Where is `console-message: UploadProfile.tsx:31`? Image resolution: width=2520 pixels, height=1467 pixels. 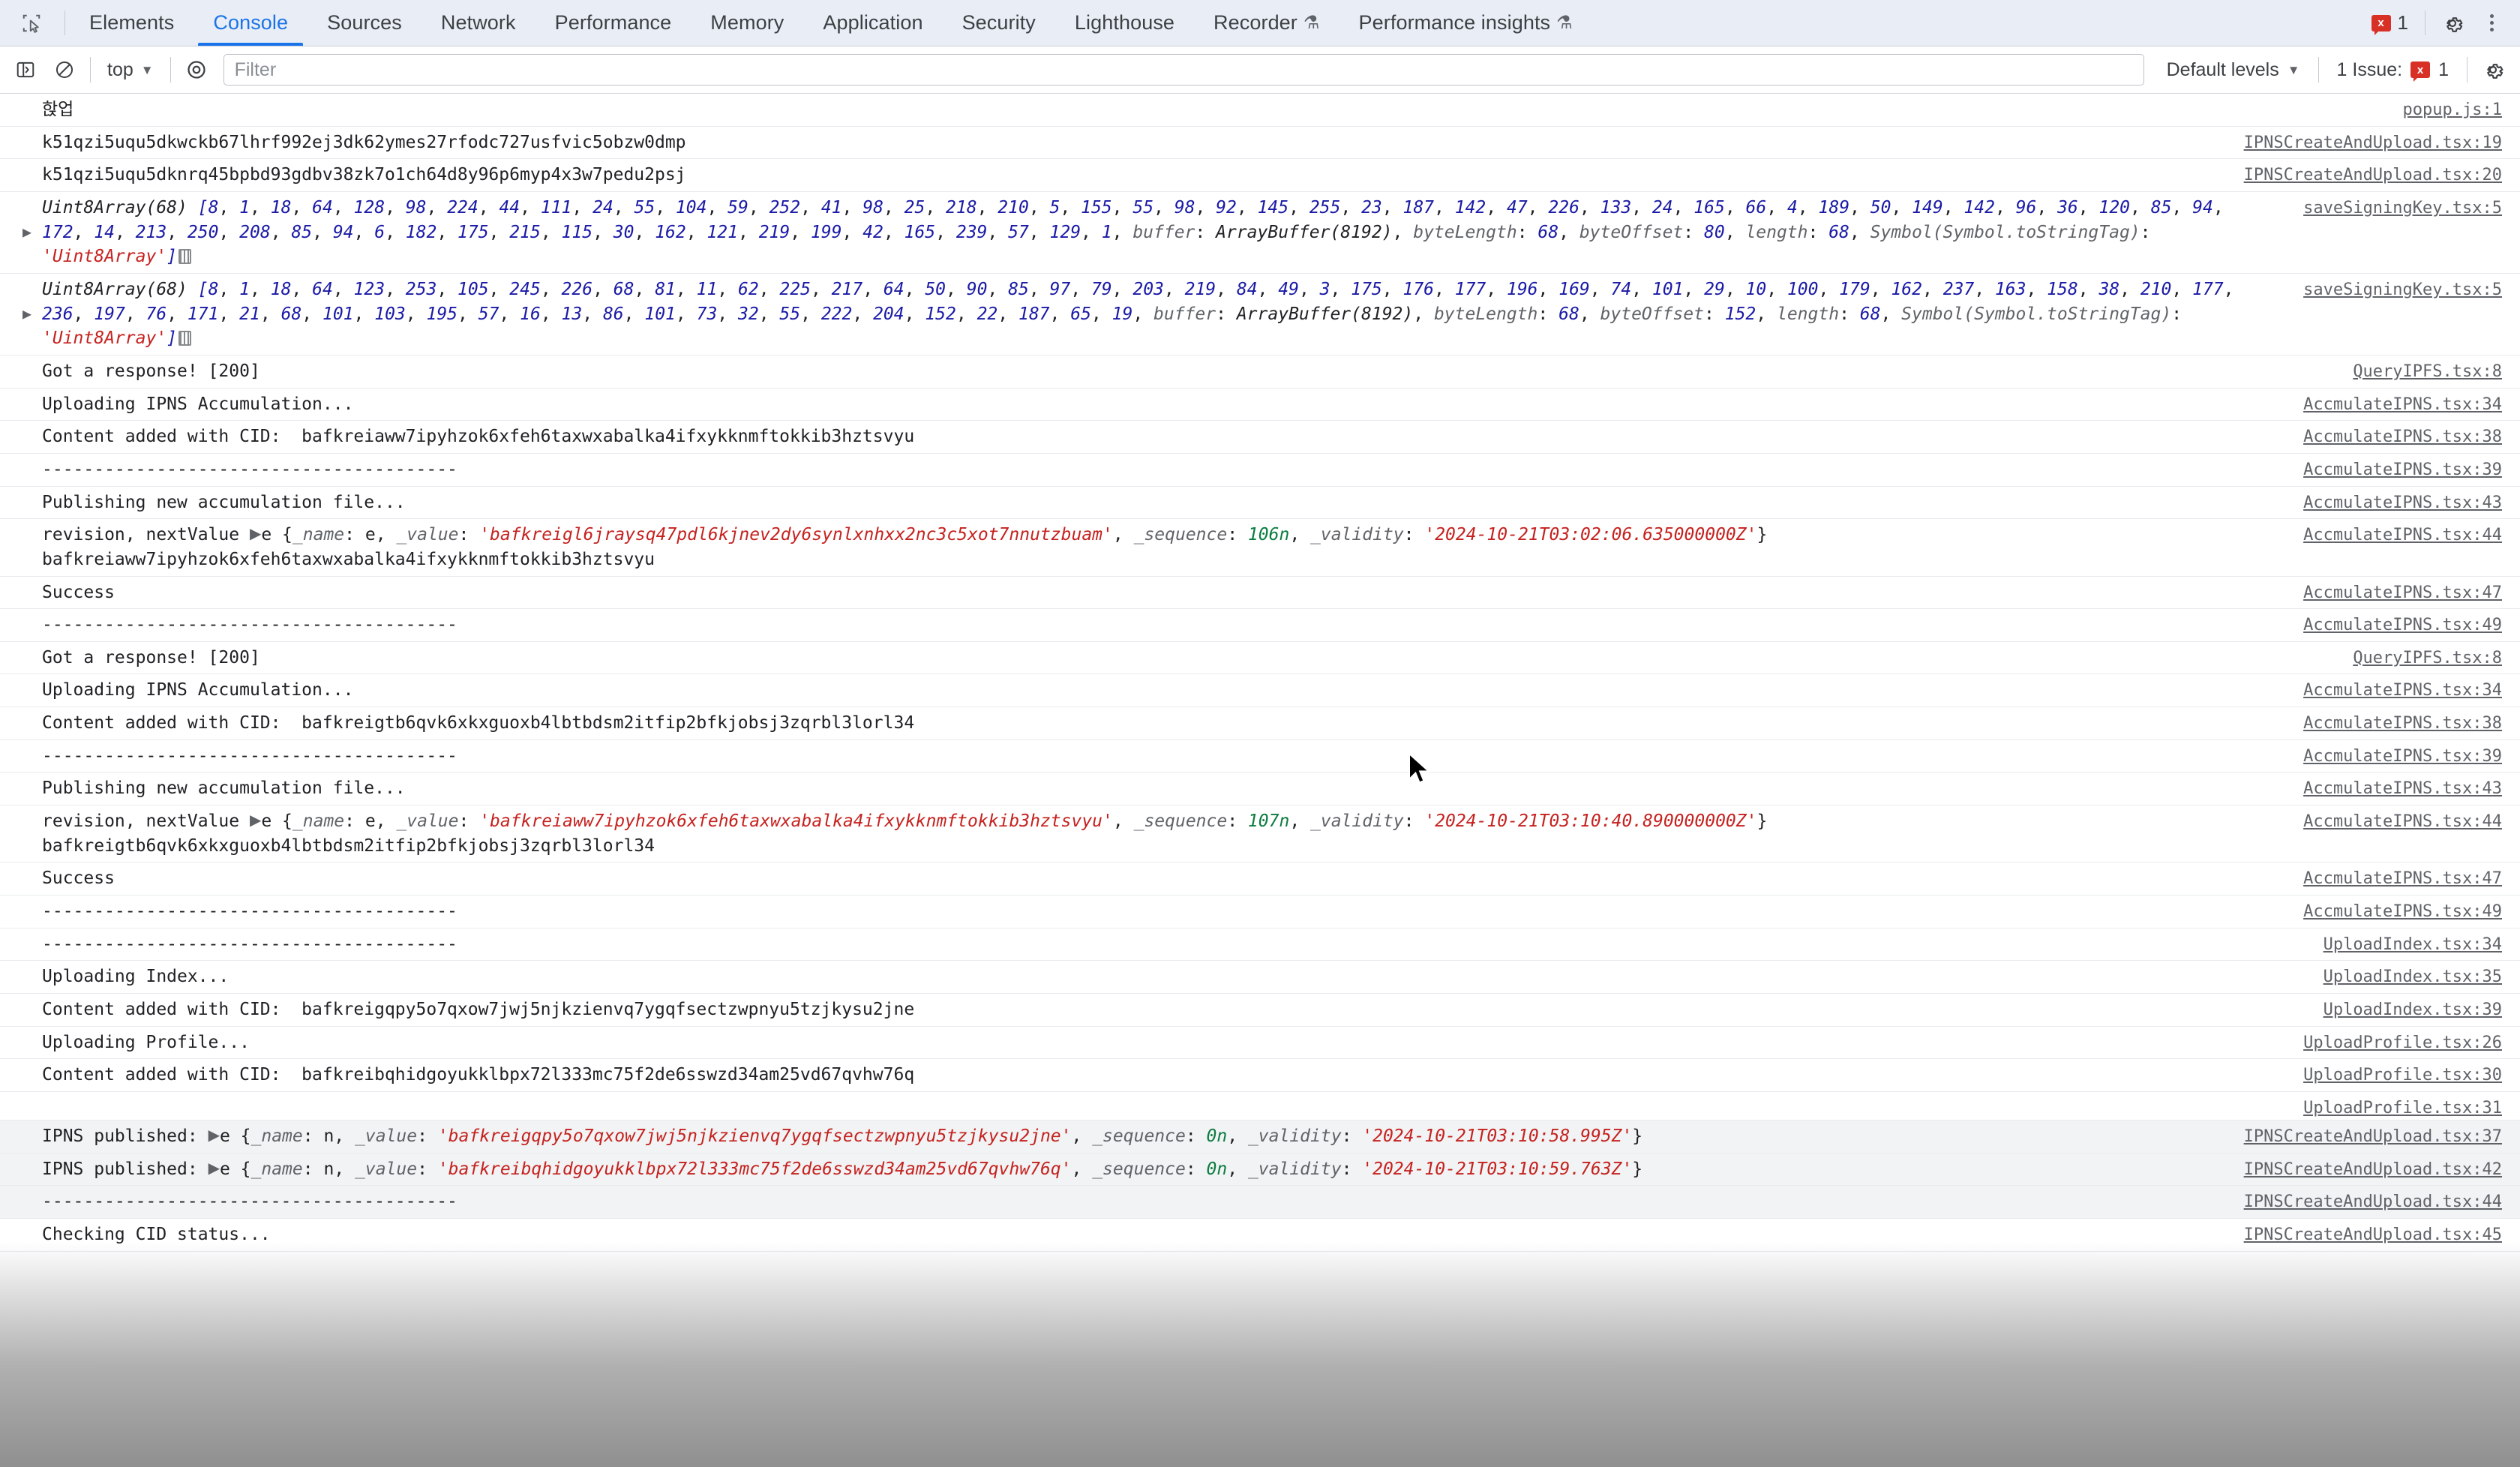 console-message: UploadProfile.tsx:31 is located at coordinates (1260, 1106).